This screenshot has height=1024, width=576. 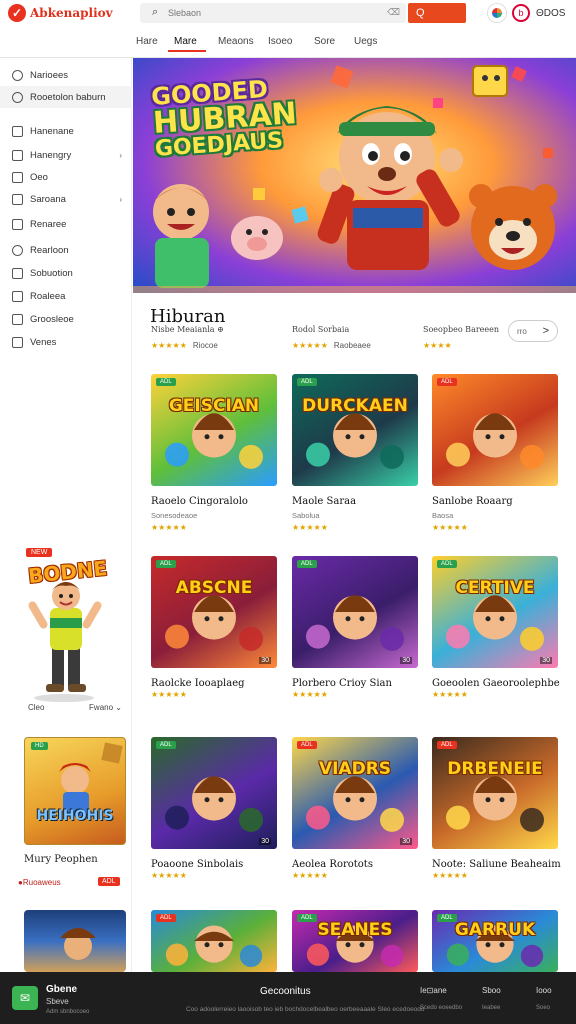 I want to click on nav-tabs: Hare Mare Meaons Isoeo Sore Uegs, so click(x=288, y=43).